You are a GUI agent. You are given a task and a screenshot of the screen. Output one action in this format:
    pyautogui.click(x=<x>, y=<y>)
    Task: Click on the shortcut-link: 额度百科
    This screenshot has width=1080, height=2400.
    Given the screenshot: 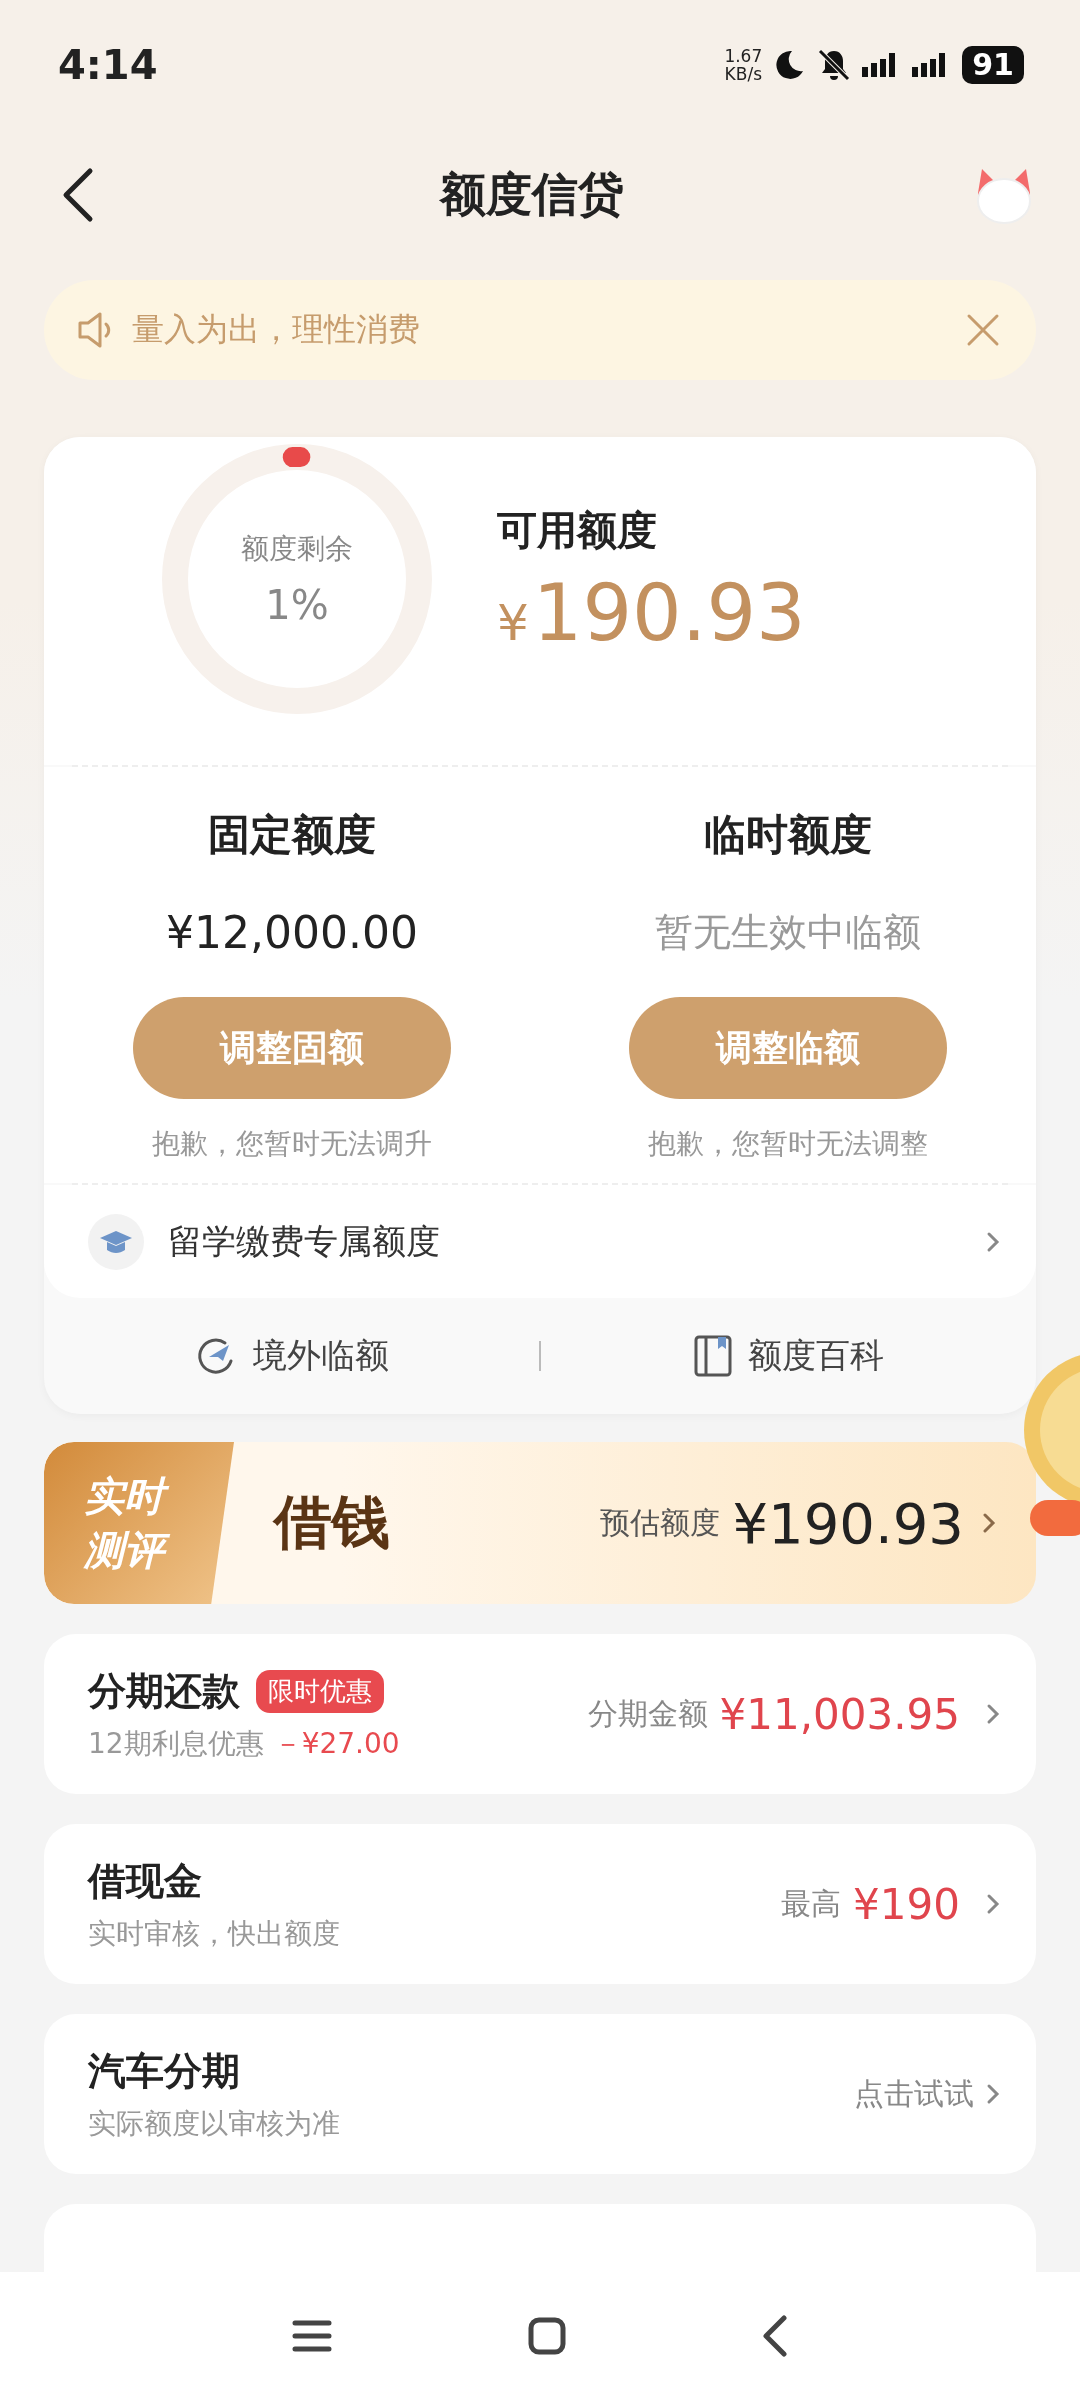 What is the action you would take?
    pyautogui.click(x=788, y=1356)
    